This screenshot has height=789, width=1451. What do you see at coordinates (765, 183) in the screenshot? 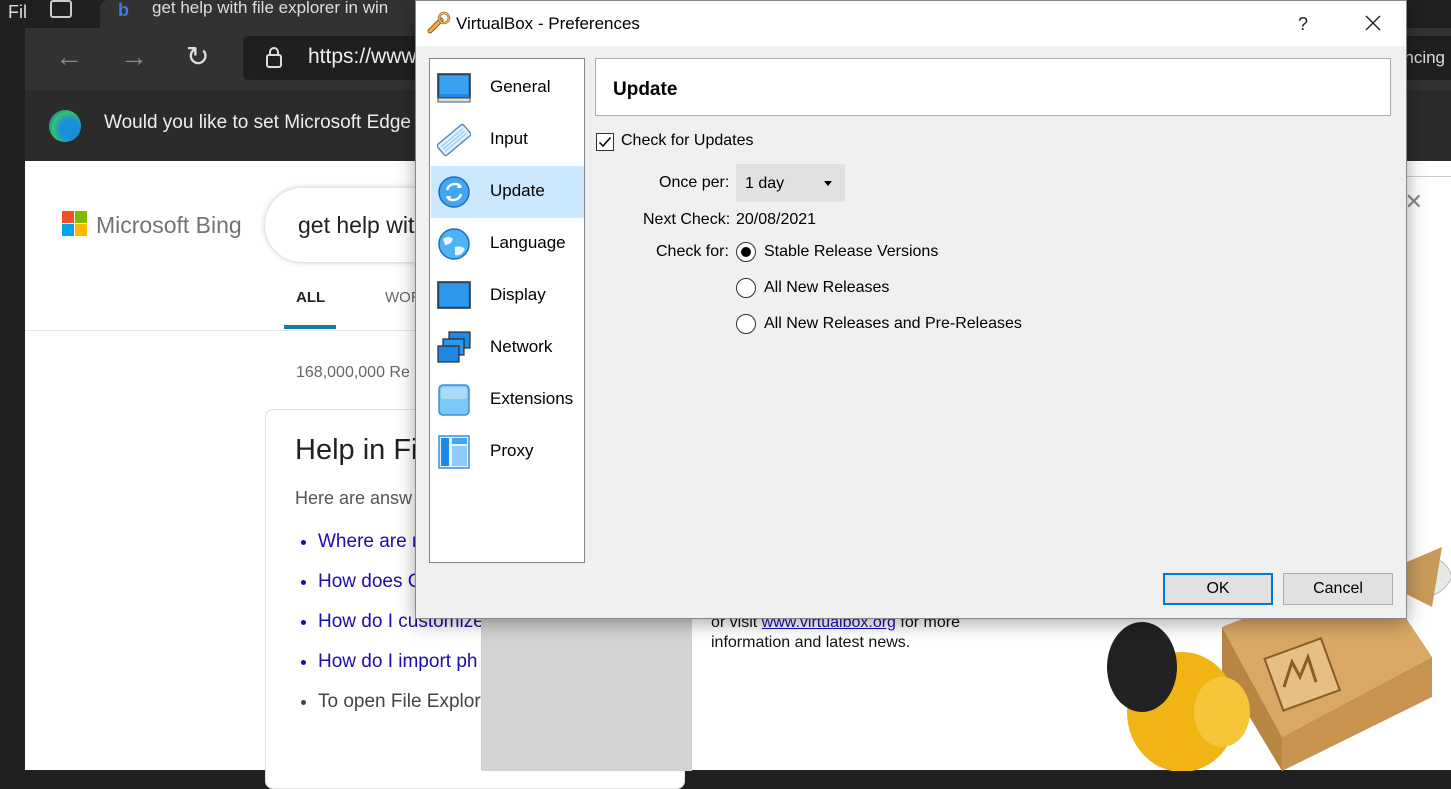
I see `once-per-value: 1 day` at bounding box center [765, 183].